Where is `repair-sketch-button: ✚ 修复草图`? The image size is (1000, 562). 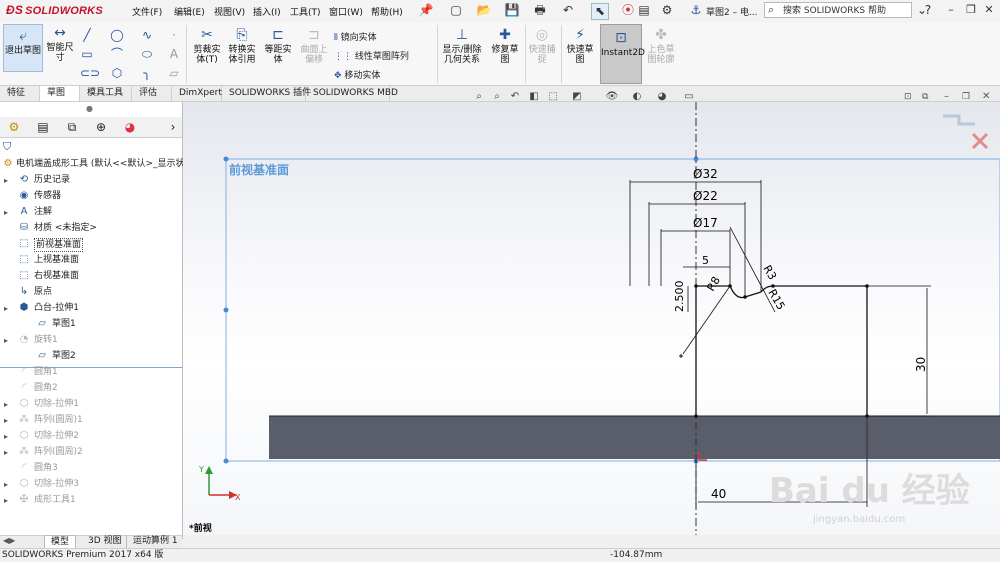
repair-sketch-button: ✚ 修复草图 is located at coordinates (505, 45).